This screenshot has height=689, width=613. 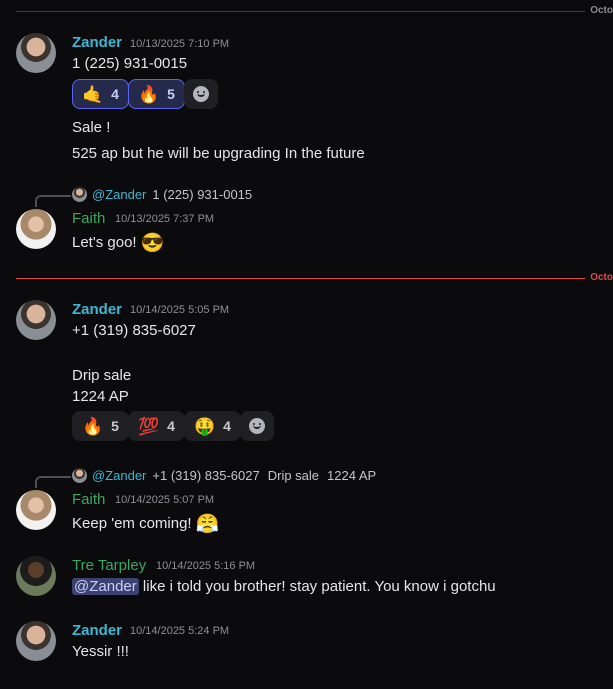 I want to click on timestamp: 10/14/2025 5:24 PM, so click(x=180, y=631).